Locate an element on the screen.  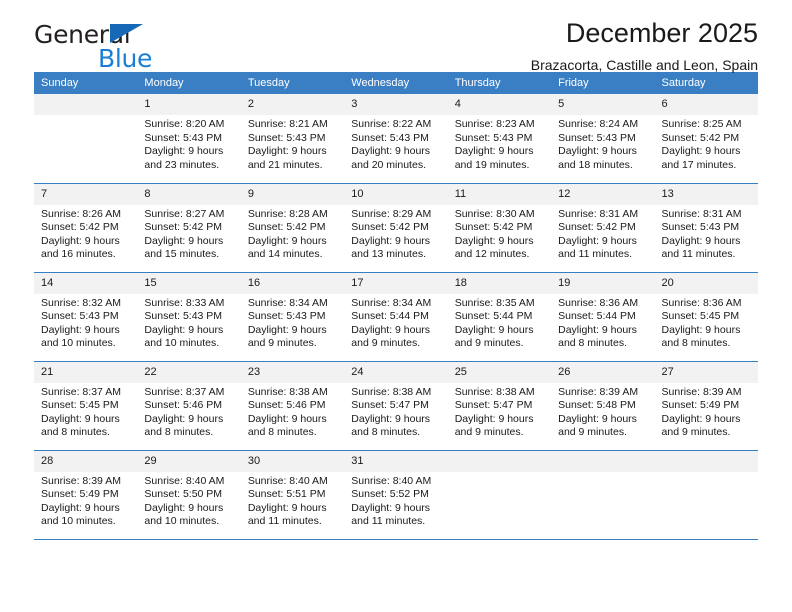
sunset-text: Sunset: 5:47 PM is located at coordinates (493, 405).